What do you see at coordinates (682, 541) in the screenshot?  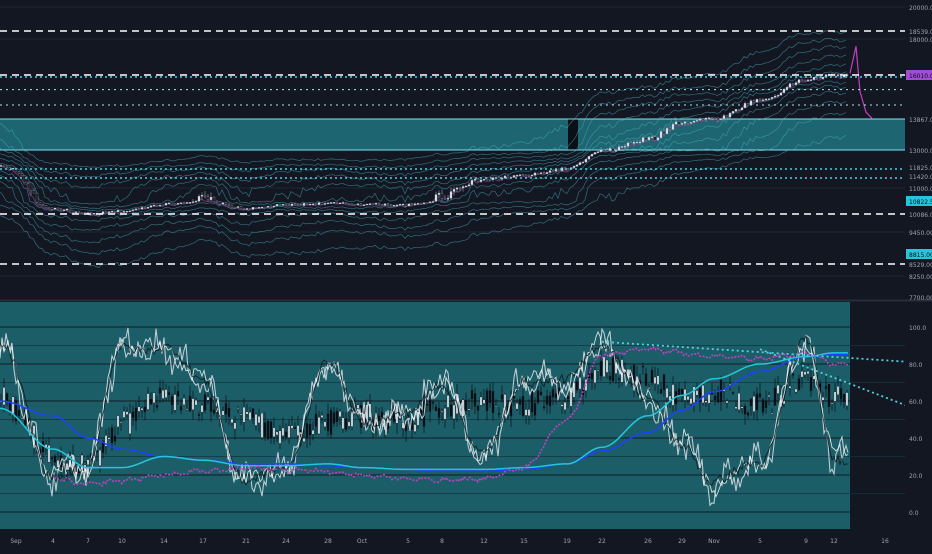 I see `time-tick-label: 29` at bounding box center [682, 541].